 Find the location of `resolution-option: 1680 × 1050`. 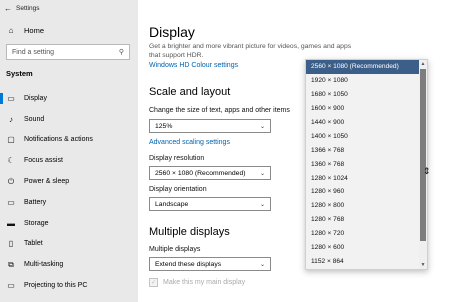

resolution-option: 1680 × 1050 is located at coordinates (363, 95).